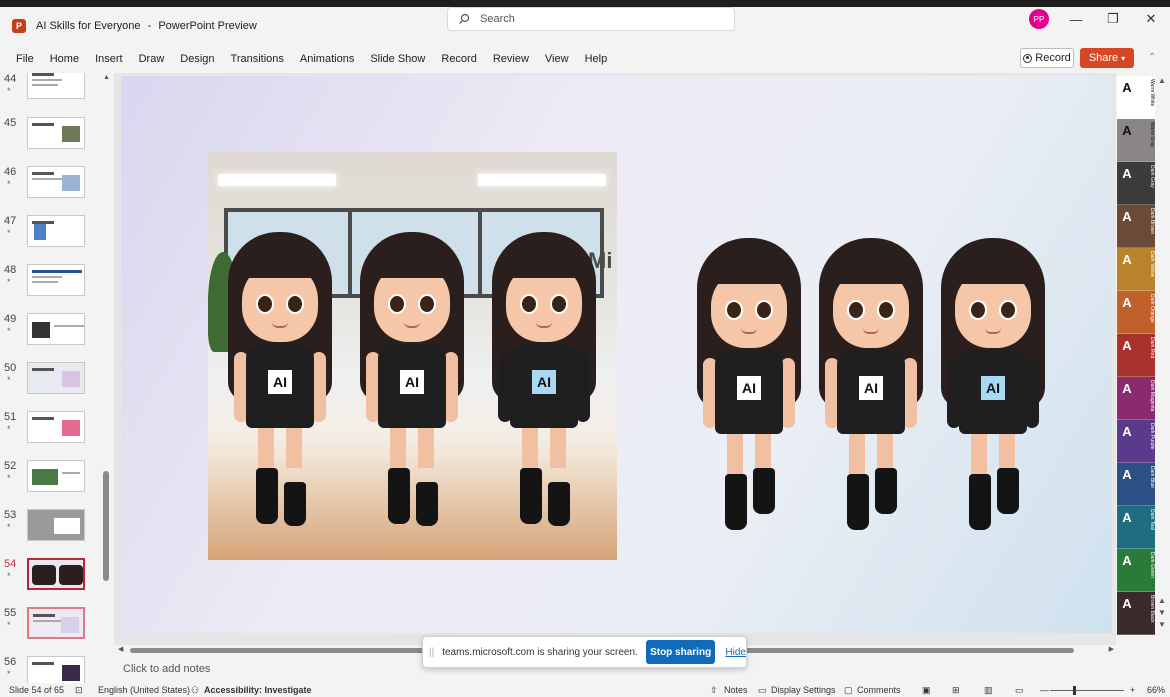 The image size is (1170, 697). What do you see at coordinates (57, 386) in the screenshot?
I see `thumbnail-slide-50: 50 *` at bounding box center [57, 386].